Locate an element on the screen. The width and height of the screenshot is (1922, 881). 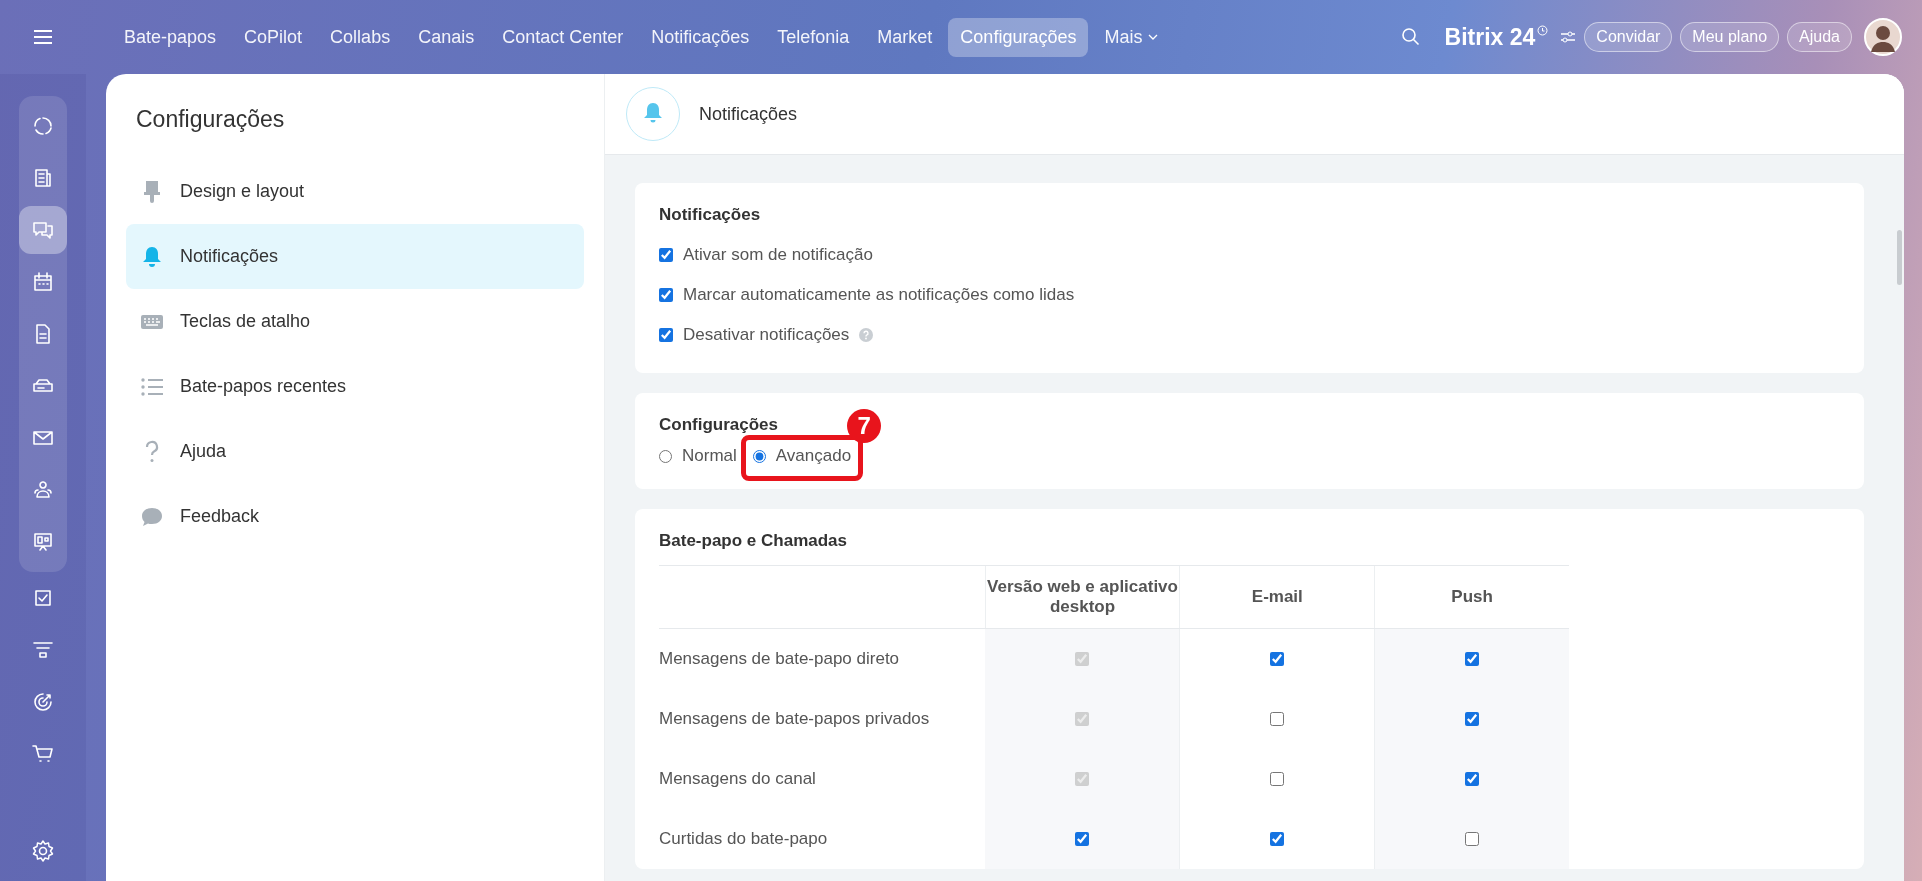
nav-tab: Contact Center is located at coordinates (563, 37).